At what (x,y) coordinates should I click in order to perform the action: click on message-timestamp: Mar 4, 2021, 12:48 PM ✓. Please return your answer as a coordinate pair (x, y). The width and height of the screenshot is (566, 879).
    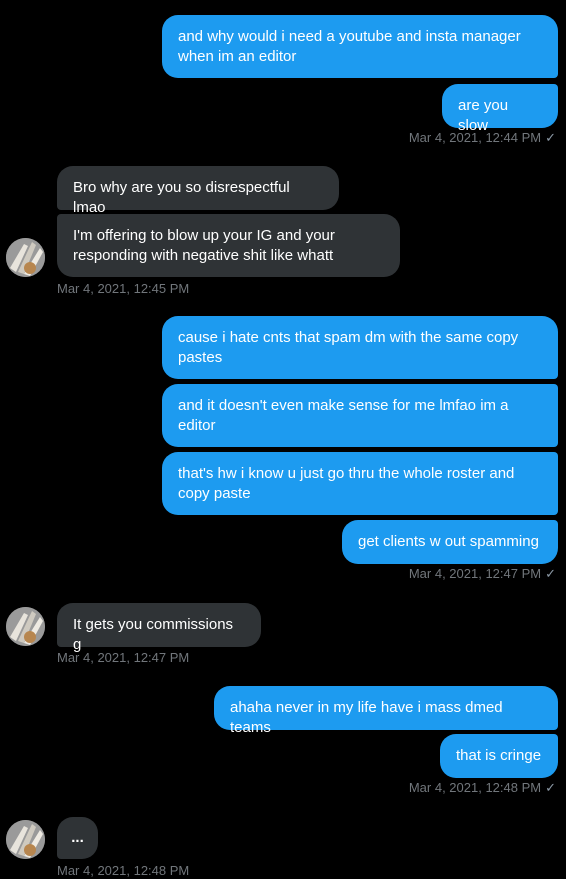
    Looking at the image, I should click on (482, 787).